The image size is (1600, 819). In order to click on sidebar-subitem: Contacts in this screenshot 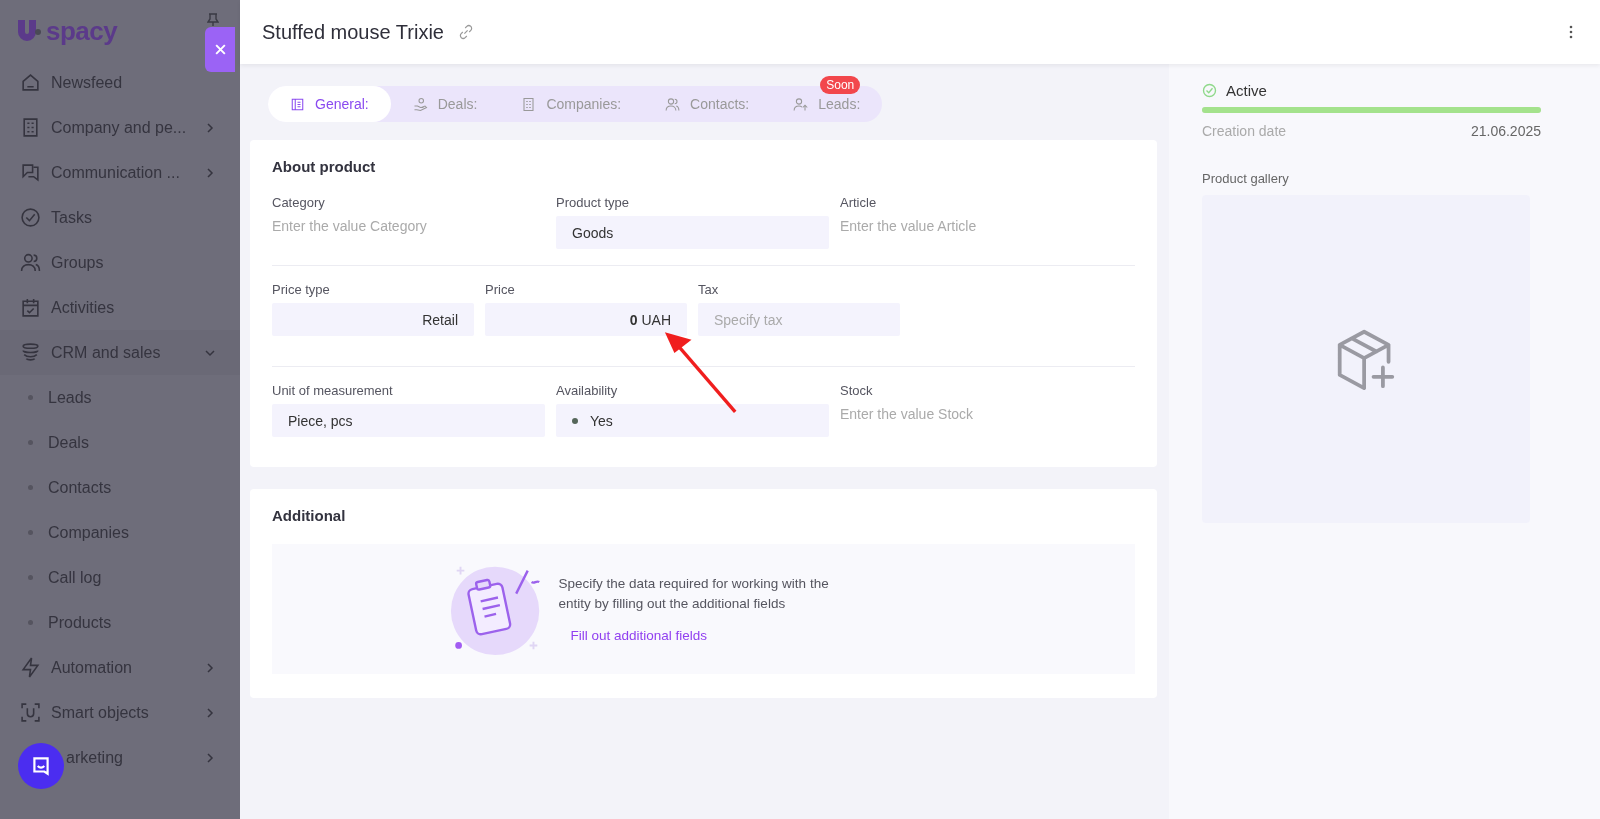, I will do `click(120, 487)`.